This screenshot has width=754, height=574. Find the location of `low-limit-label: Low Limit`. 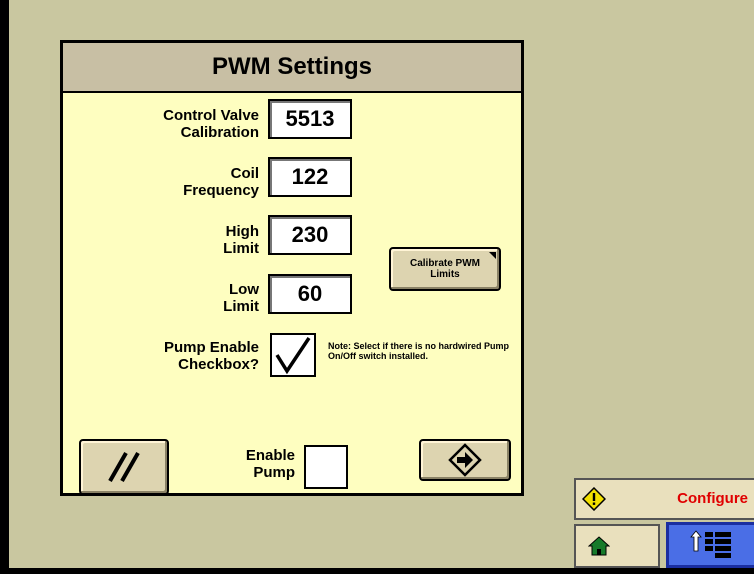

low-limit-label: Low Limit is located at coordinates (241, 298).